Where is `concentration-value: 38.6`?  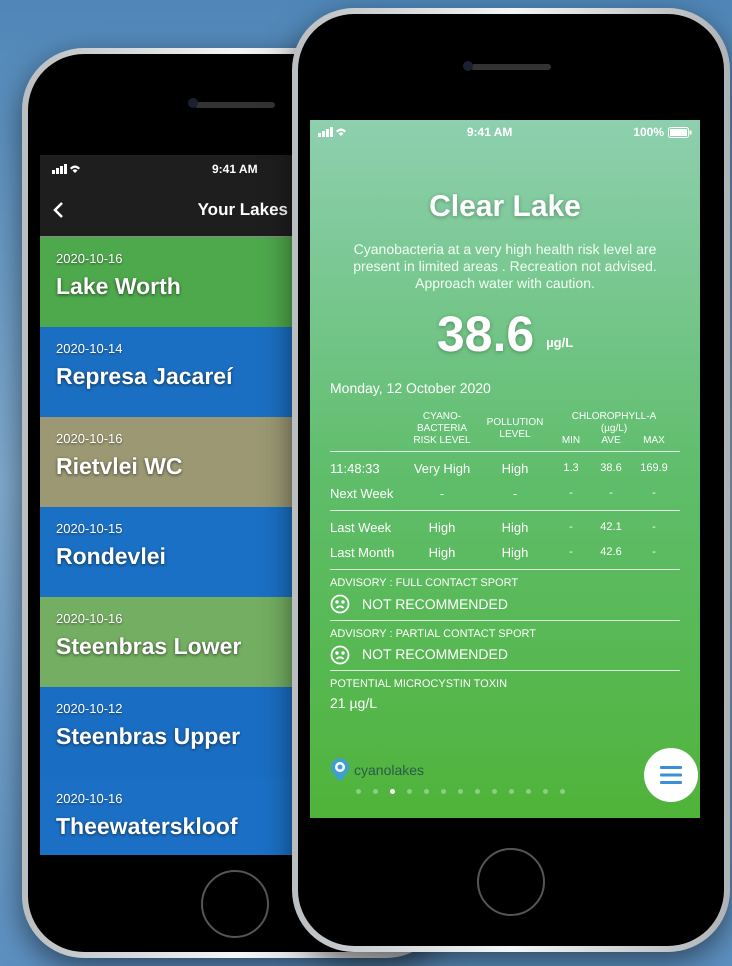 concentration-value: 38.6 is located at coordinates (485, 334).